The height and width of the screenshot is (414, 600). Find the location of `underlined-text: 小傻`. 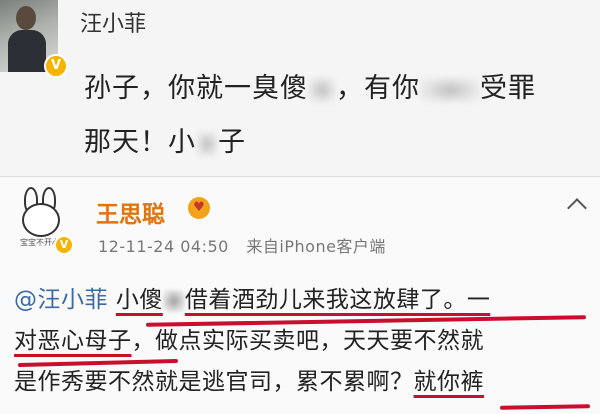

underlined-text: 小傻 is located at coordinates (139, 300).